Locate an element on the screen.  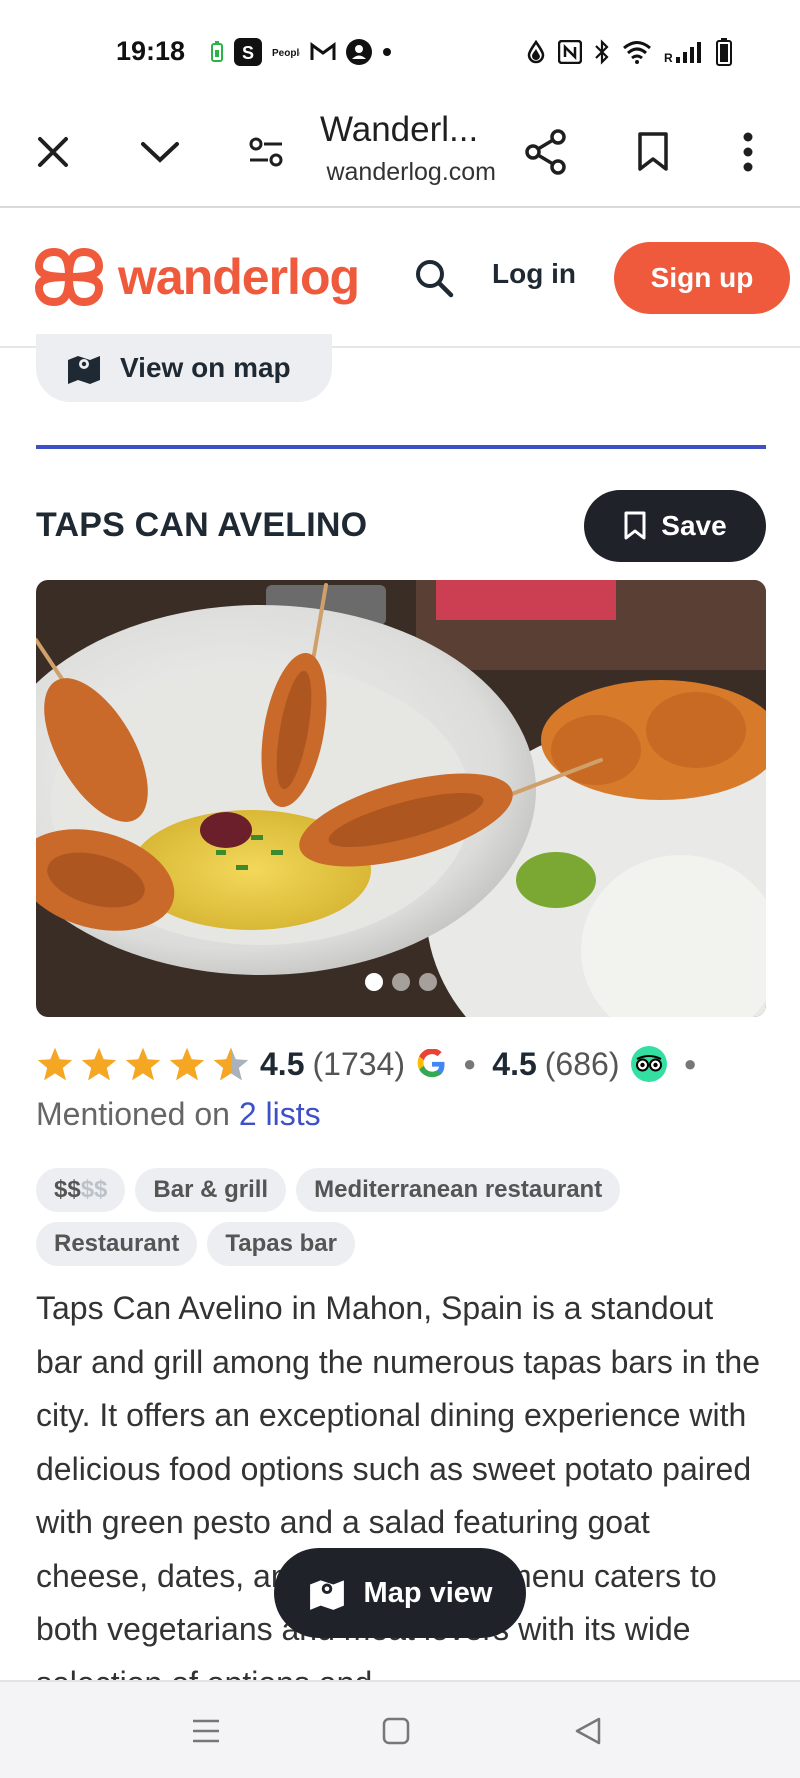
photo-carousel-dots is located at coordinates (401, 982).